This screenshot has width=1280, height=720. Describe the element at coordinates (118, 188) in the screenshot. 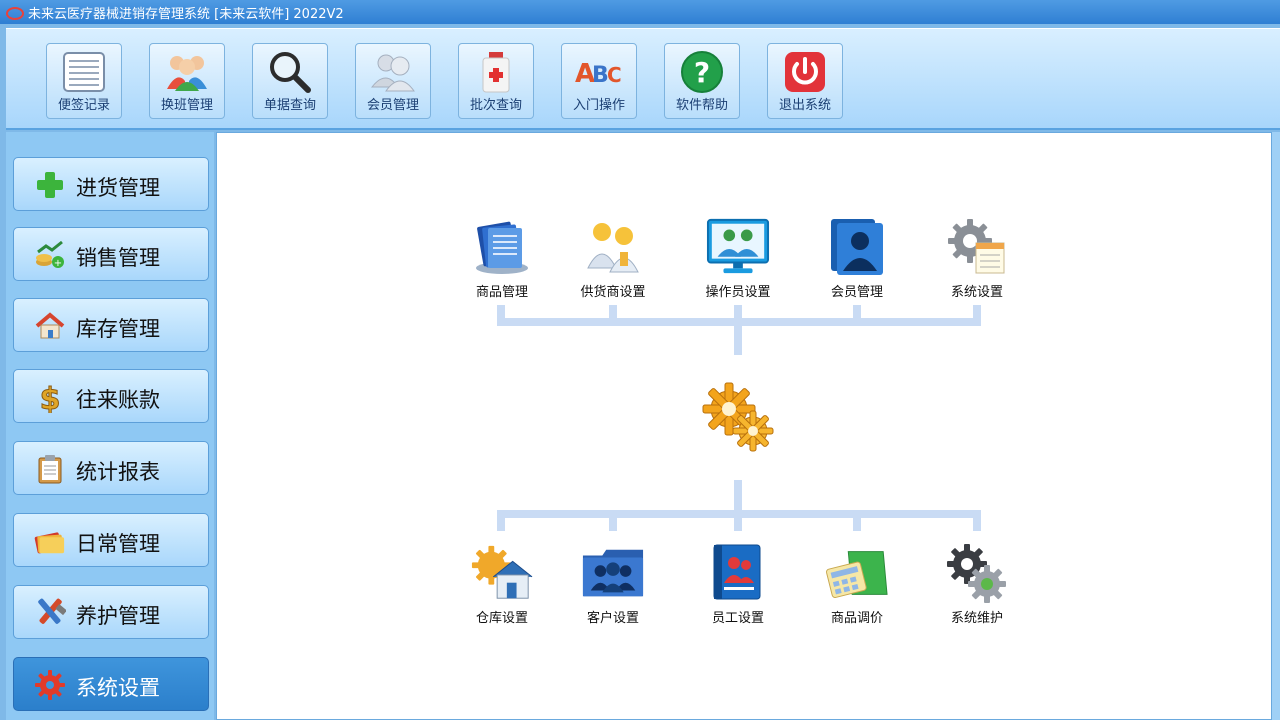

I see `sidebar-item-label: 进货管理` at that location.